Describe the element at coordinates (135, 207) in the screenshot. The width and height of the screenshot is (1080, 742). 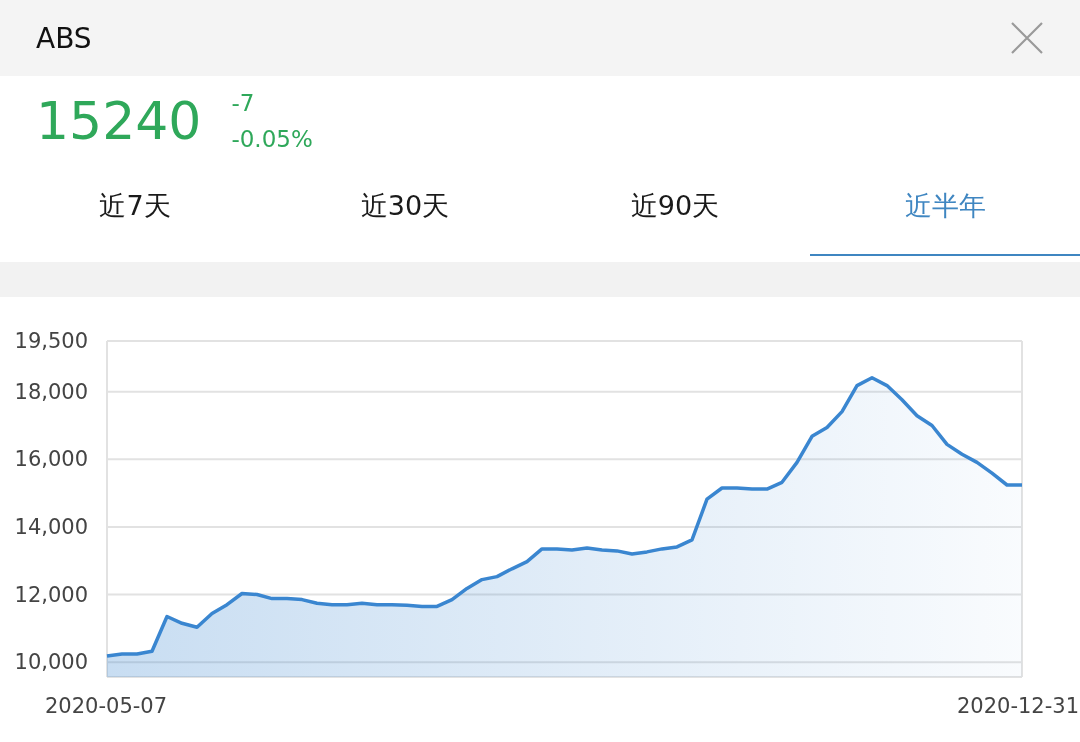
I see `range-tab: 近7天` at that location.